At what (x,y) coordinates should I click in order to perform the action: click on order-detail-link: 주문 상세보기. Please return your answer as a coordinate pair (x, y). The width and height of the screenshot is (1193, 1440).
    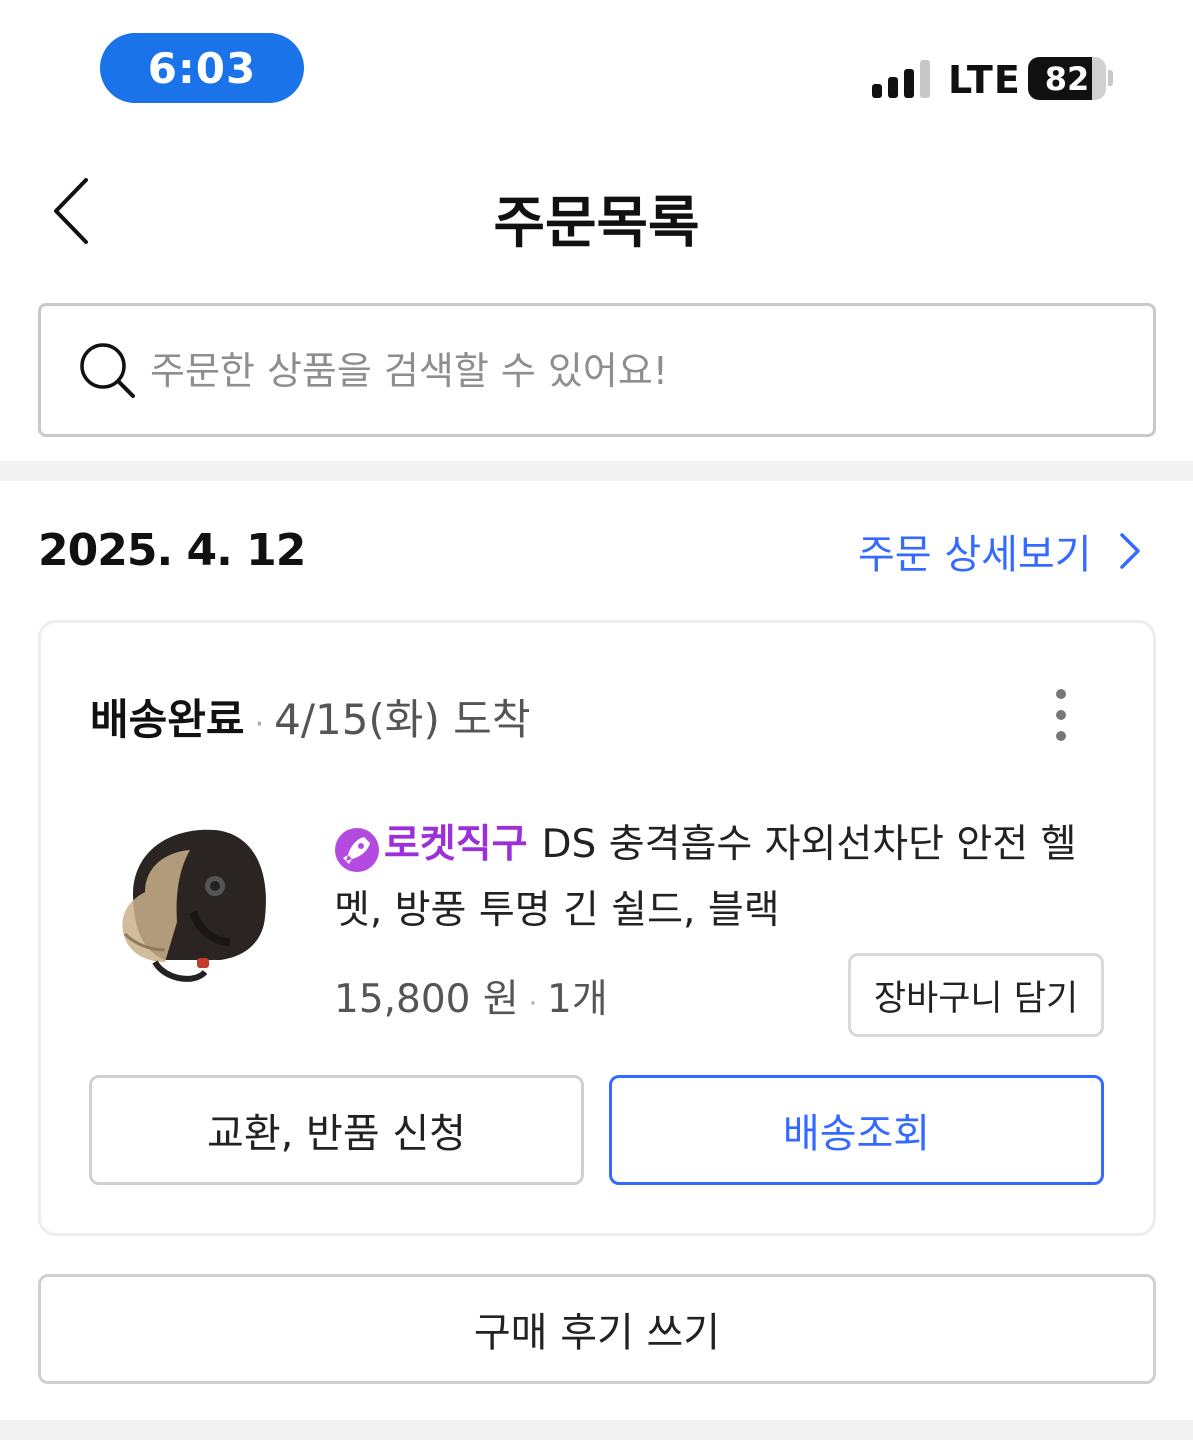
    Looking at the image, I should click on (1000, 551).